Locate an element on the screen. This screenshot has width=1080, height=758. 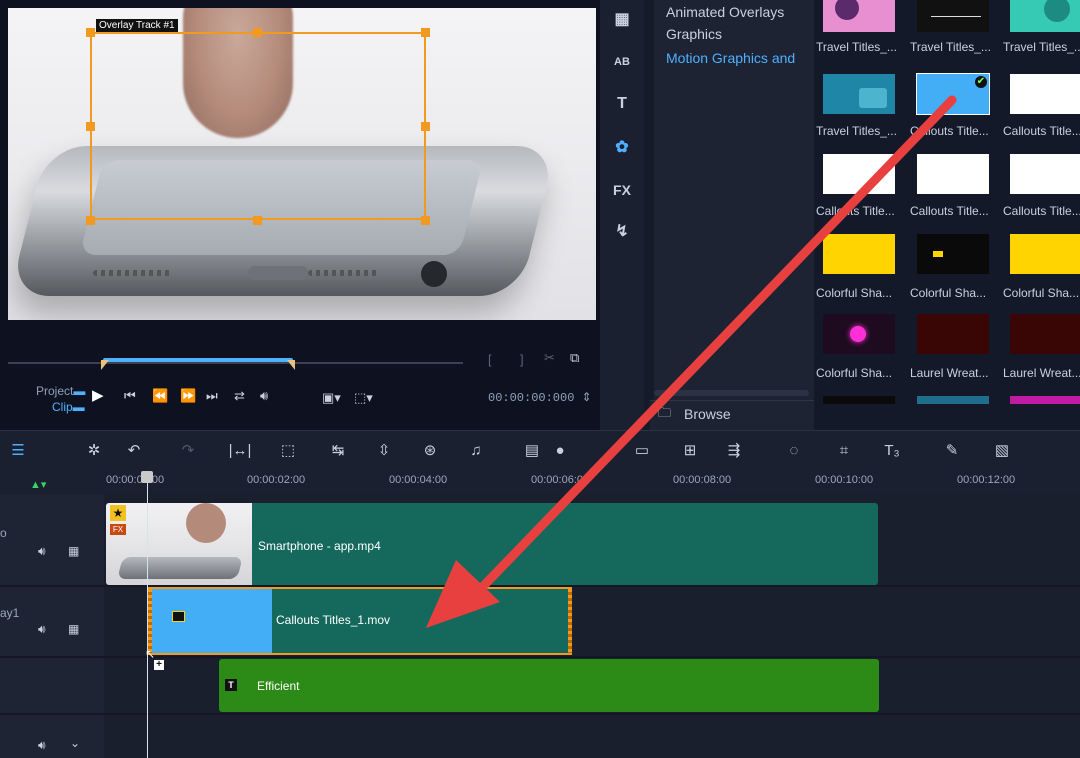
phone-port is located at coordinates (278, 273).